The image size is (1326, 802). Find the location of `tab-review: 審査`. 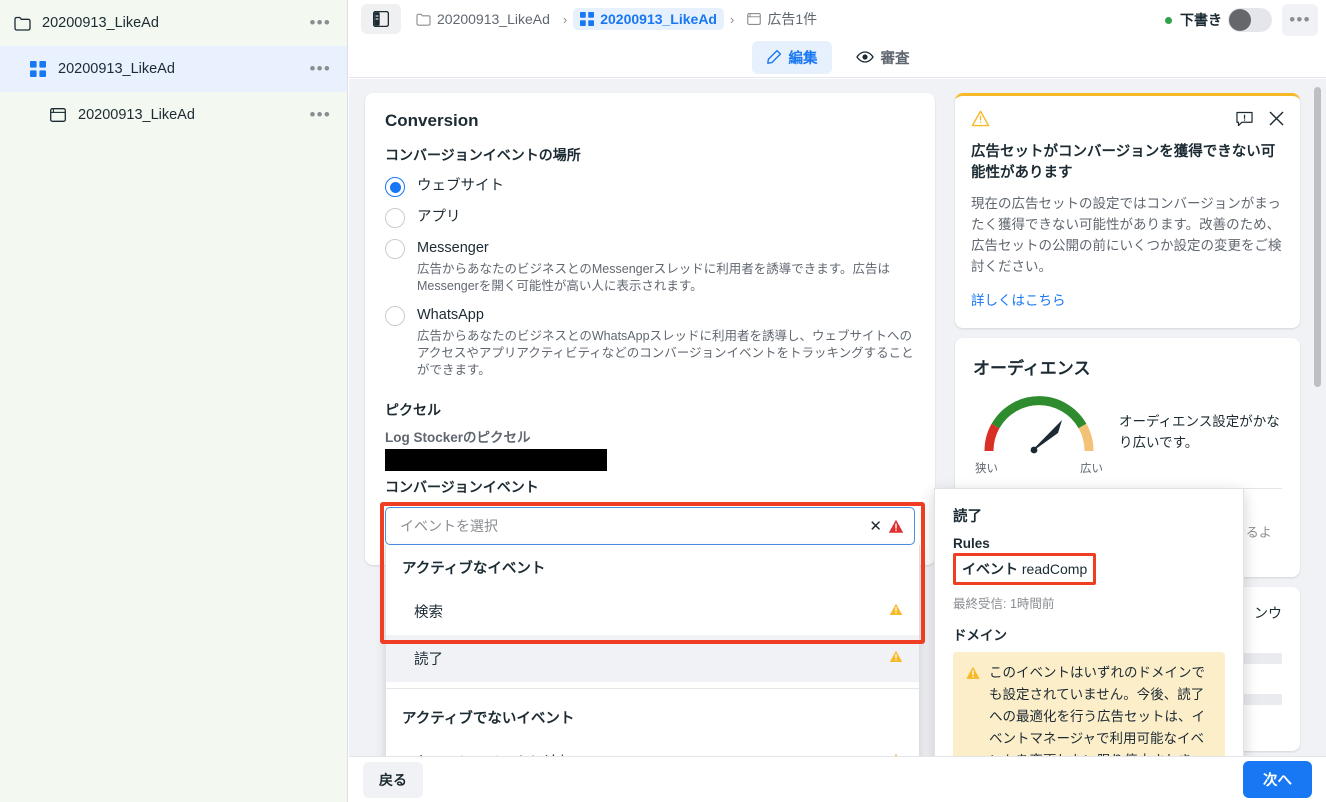

tab-review: 審査 is located at coordinates (883, 57).